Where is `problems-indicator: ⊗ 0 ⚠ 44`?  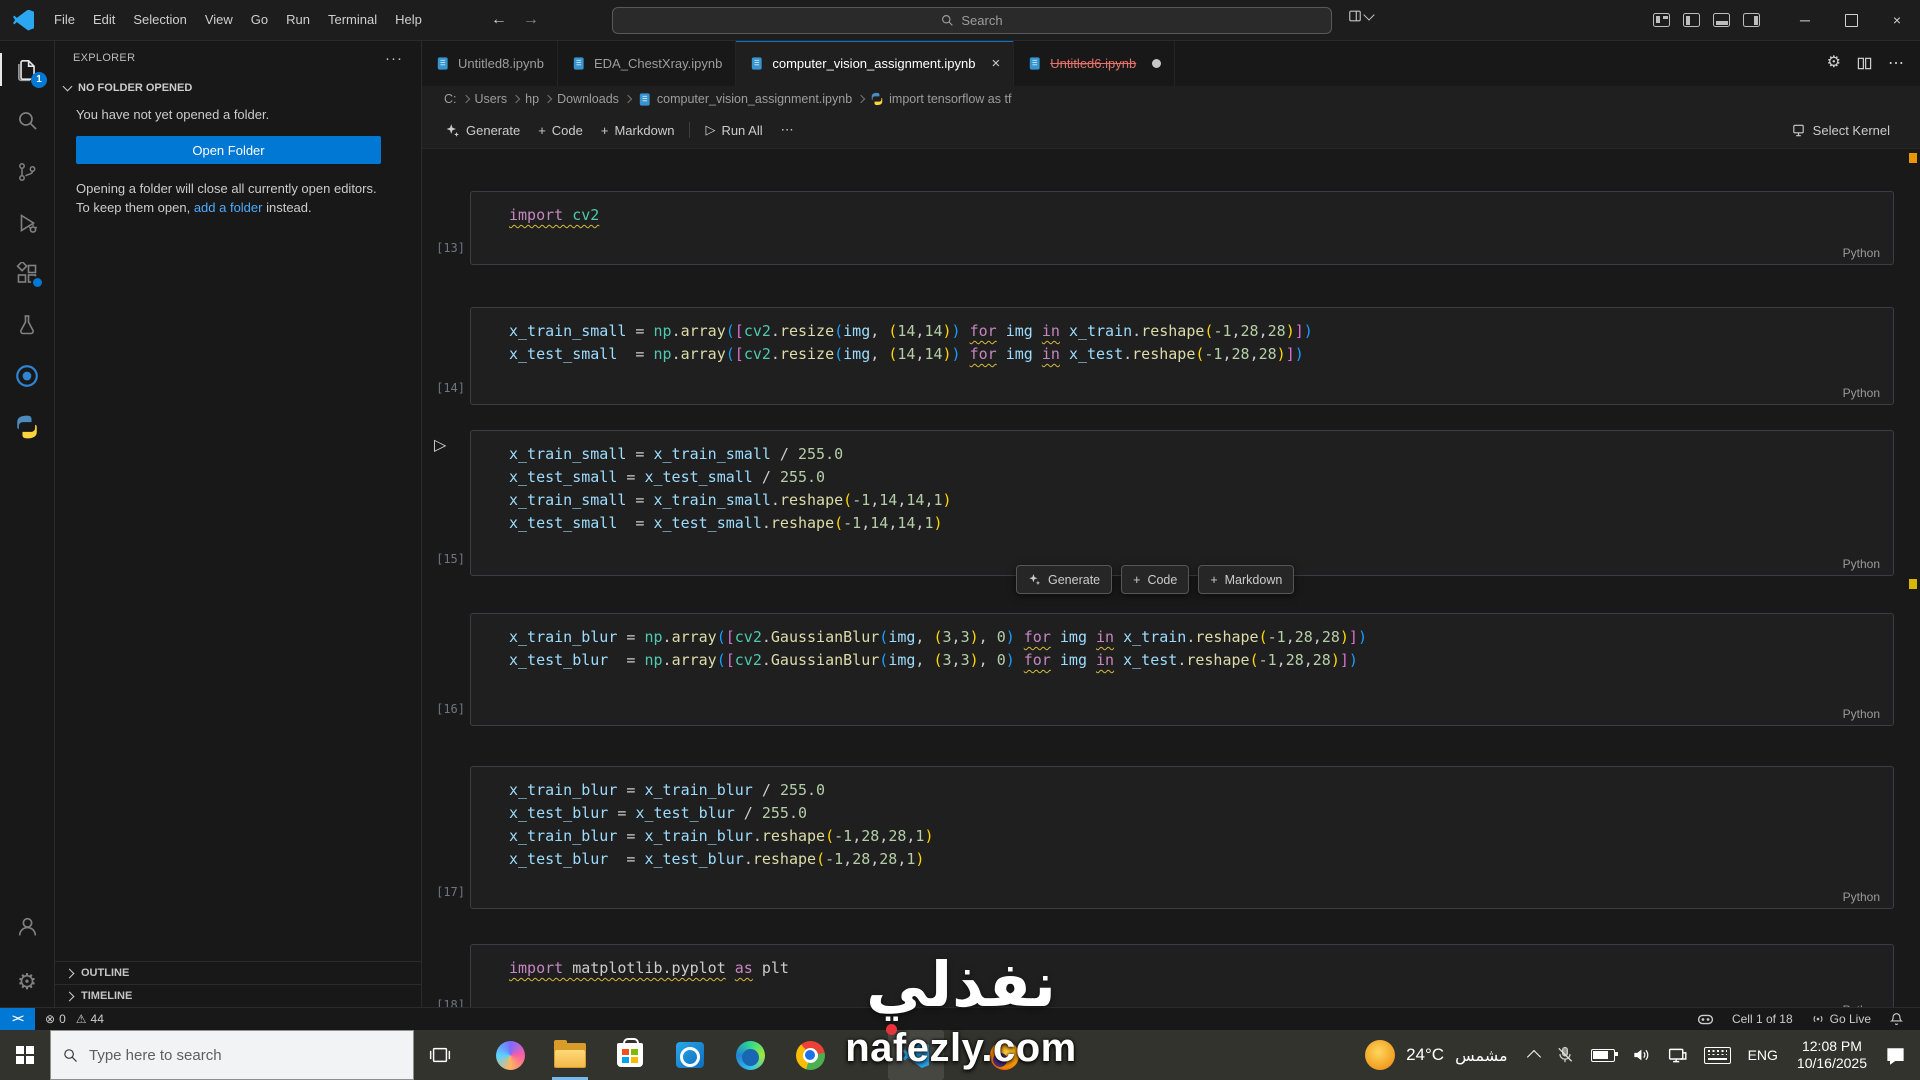
problems-indicator: ⊗ 0 ⚠ 44 is located at coordinates (74, 1019).